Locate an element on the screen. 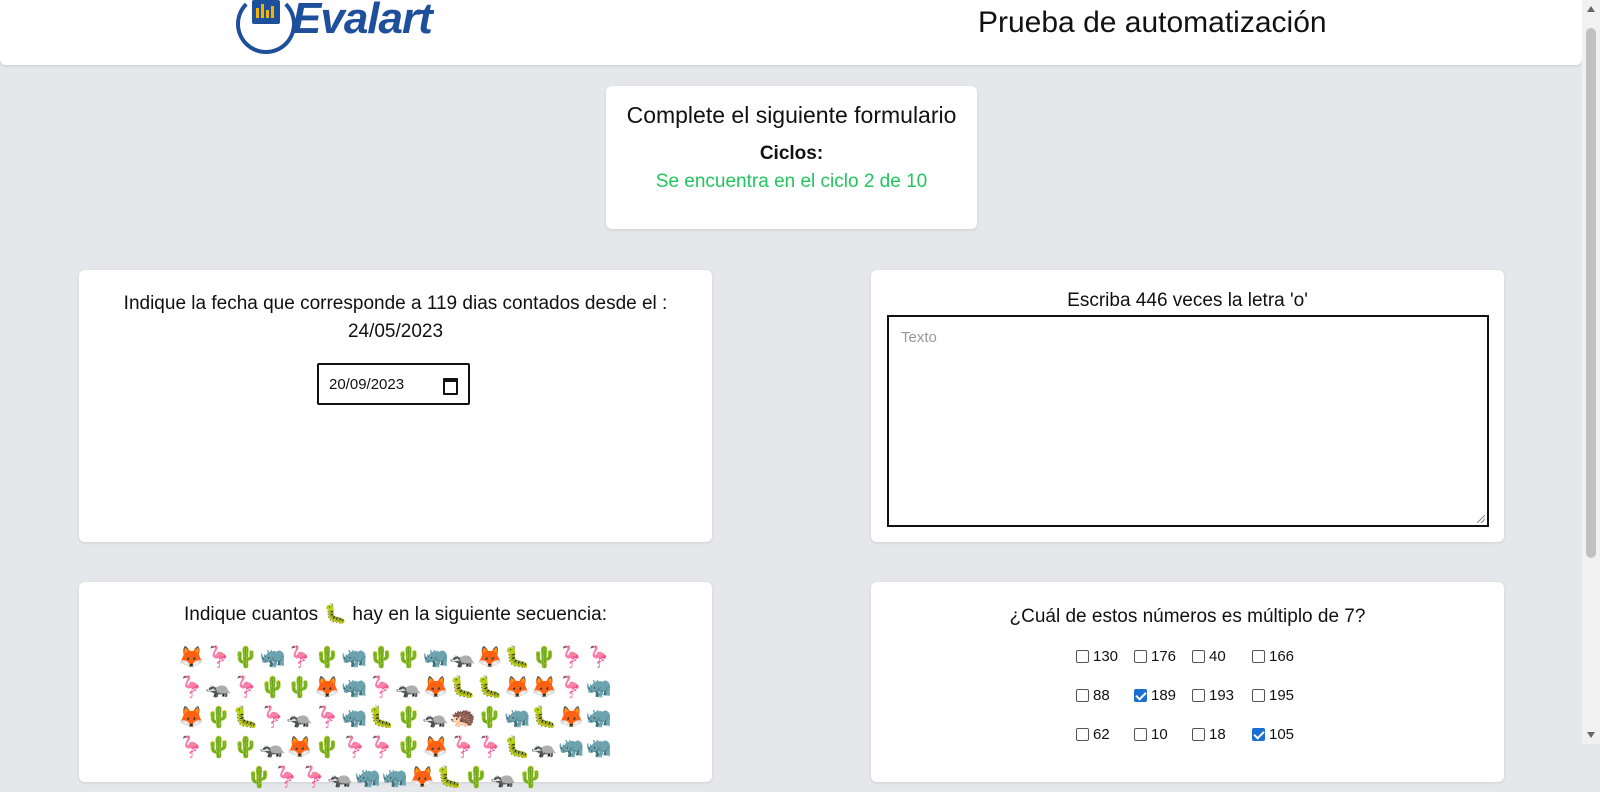 This screenshot has height=792, width=1600. option-189: 189 is located at coordinates (1163, 695).